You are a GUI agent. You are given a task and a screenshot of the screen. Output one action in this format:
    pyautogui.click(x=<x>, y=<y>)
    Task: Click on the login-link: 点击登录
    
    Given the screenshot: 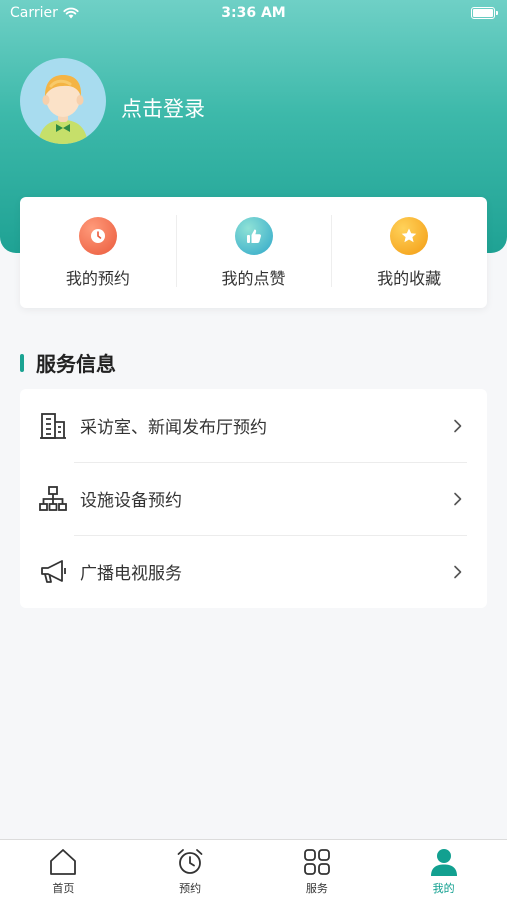 What is the action you would take?
    pyautogui.click(x=163, y=108)
    